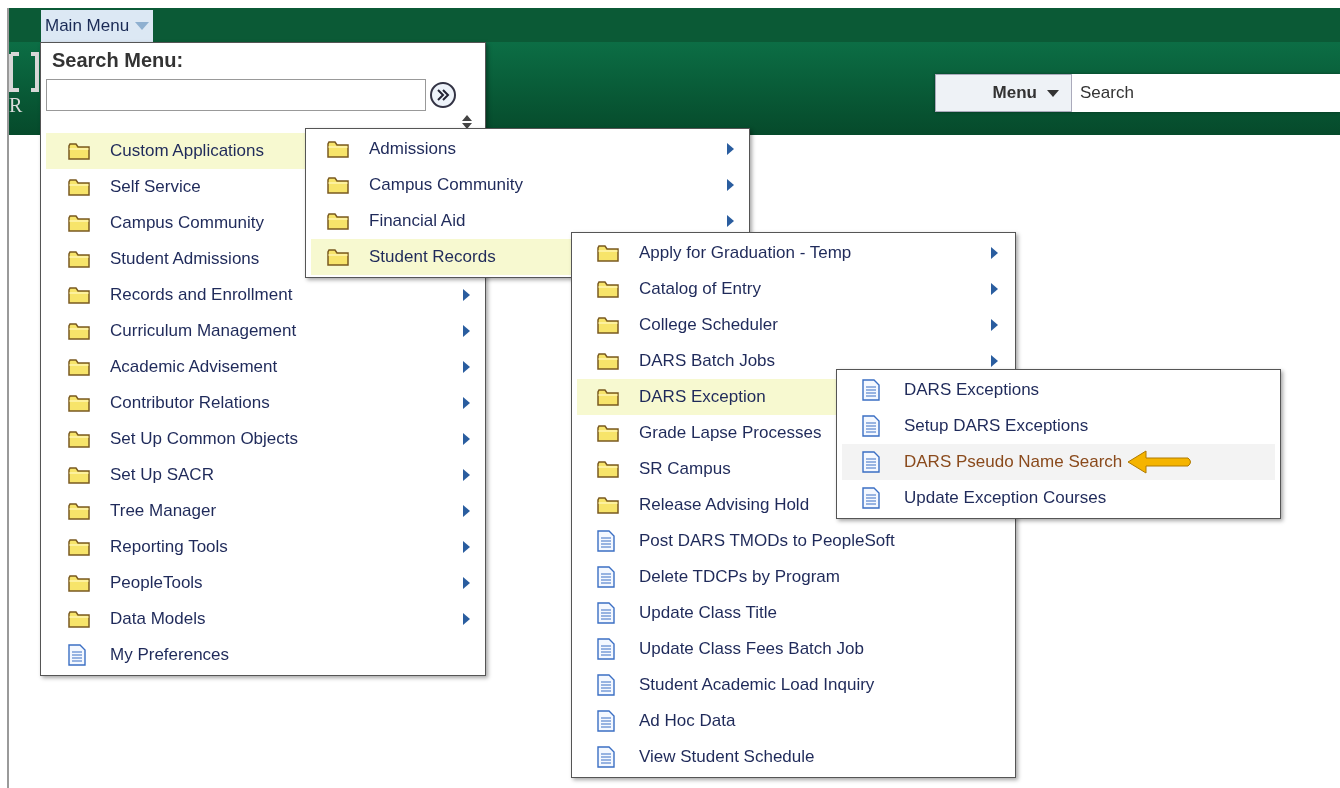  What do you see at coordinates (263, 331) in the screenshot?
I see `menu-item: Curriculum Management` at bounding box center [263, 331].